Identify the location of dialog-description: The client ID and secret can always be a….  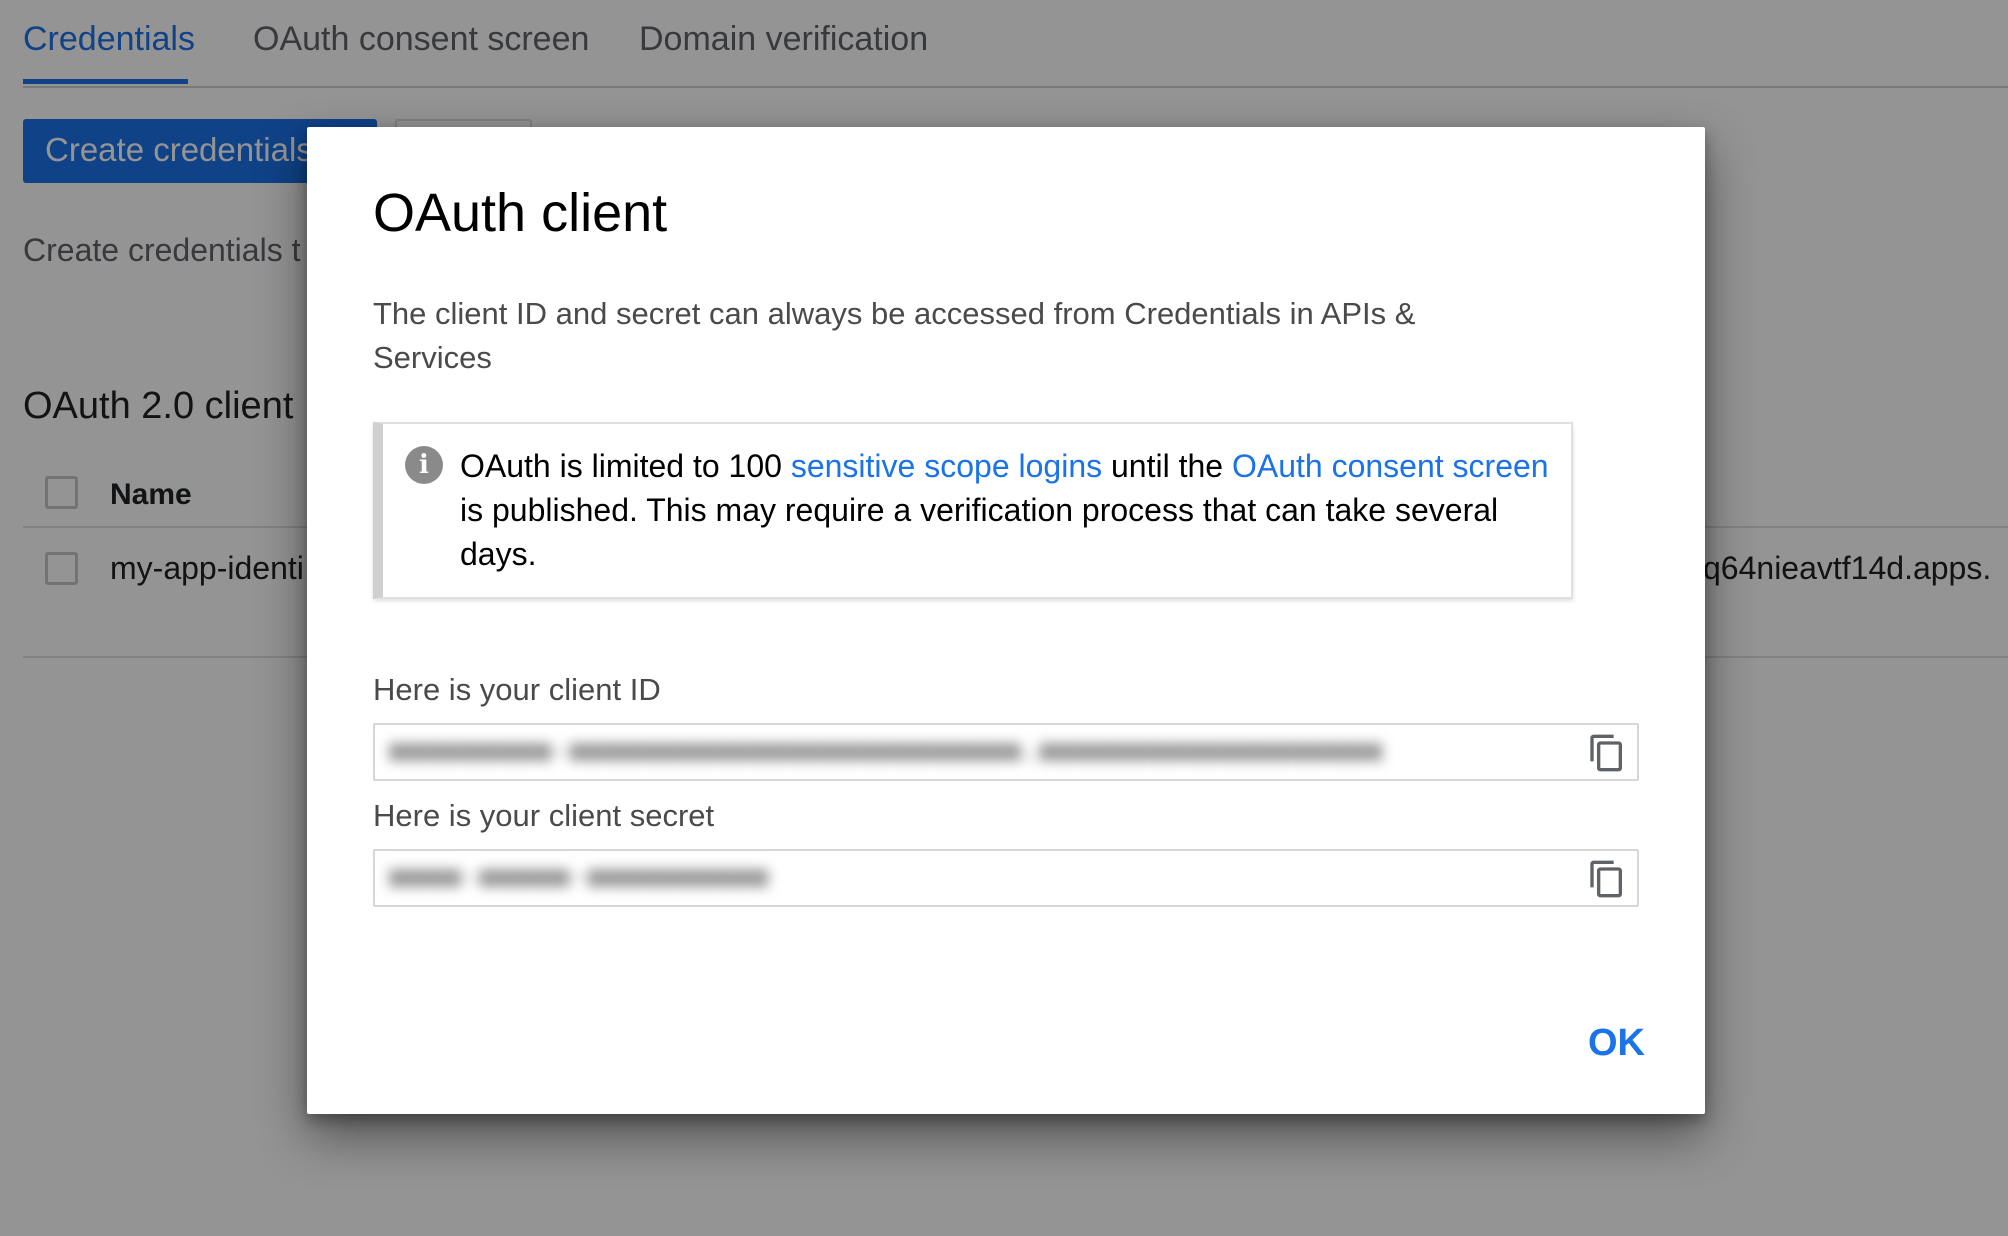
(894, 335).